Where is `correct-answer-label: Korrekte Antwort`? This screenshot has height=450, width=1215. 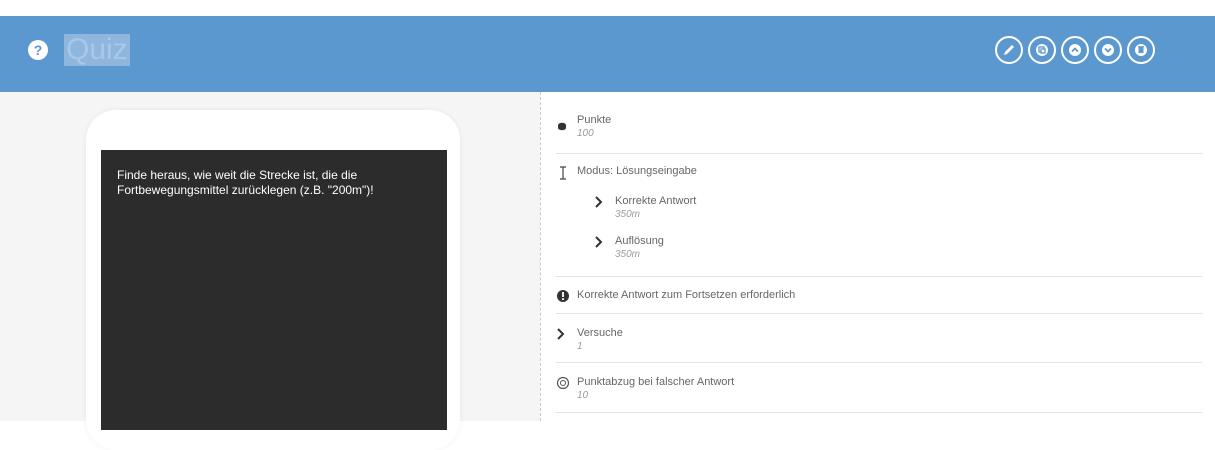
correct-answer-label: Korrekte Antwort is located at coordinates (656, 201).